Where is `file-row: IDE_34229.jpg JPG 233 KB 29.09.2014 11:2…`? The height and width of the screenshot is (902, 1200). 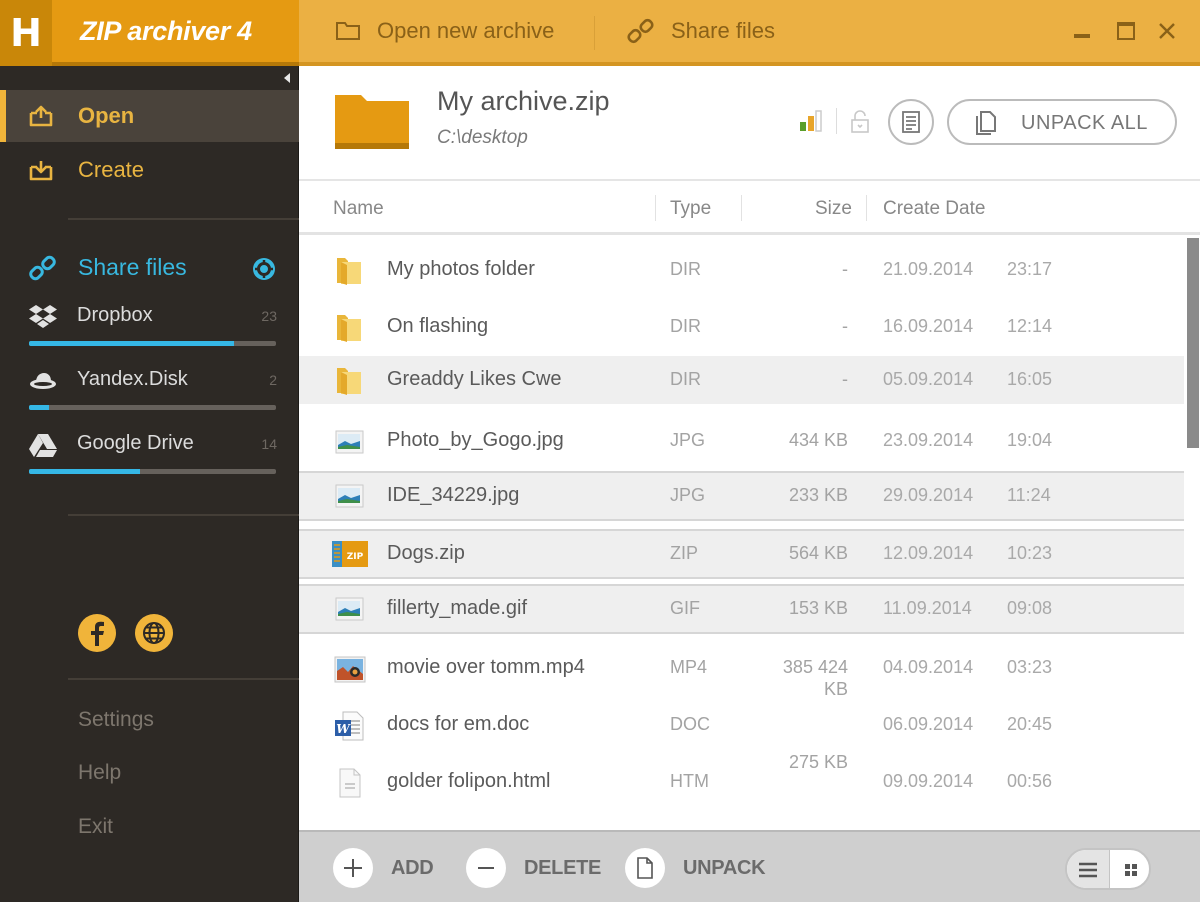
file-row: IDE_34229.jpg JPG 233 KB 29.09.2014 11:2… is located at coordinates (741, 496).